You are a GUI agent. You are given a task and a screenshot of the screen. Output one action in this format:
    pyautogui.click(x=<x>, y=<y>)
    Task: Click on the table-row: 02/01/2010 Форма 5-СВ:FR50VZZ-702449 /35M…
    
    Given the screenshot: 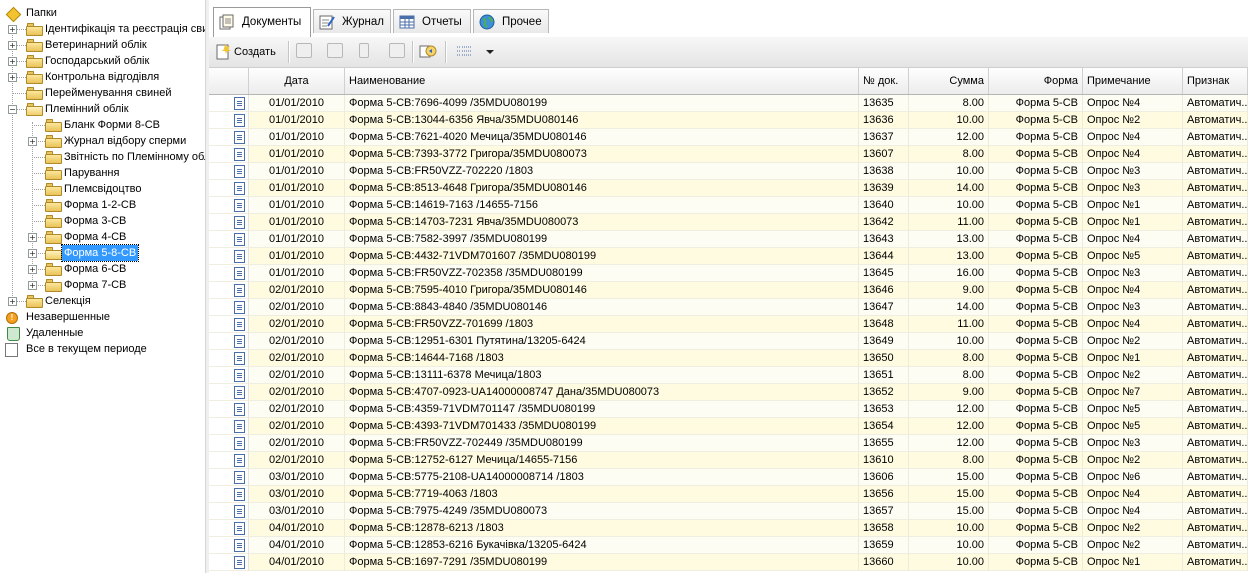 What is the action you would take?
    pyautogui.click(x=728, y=443)
    